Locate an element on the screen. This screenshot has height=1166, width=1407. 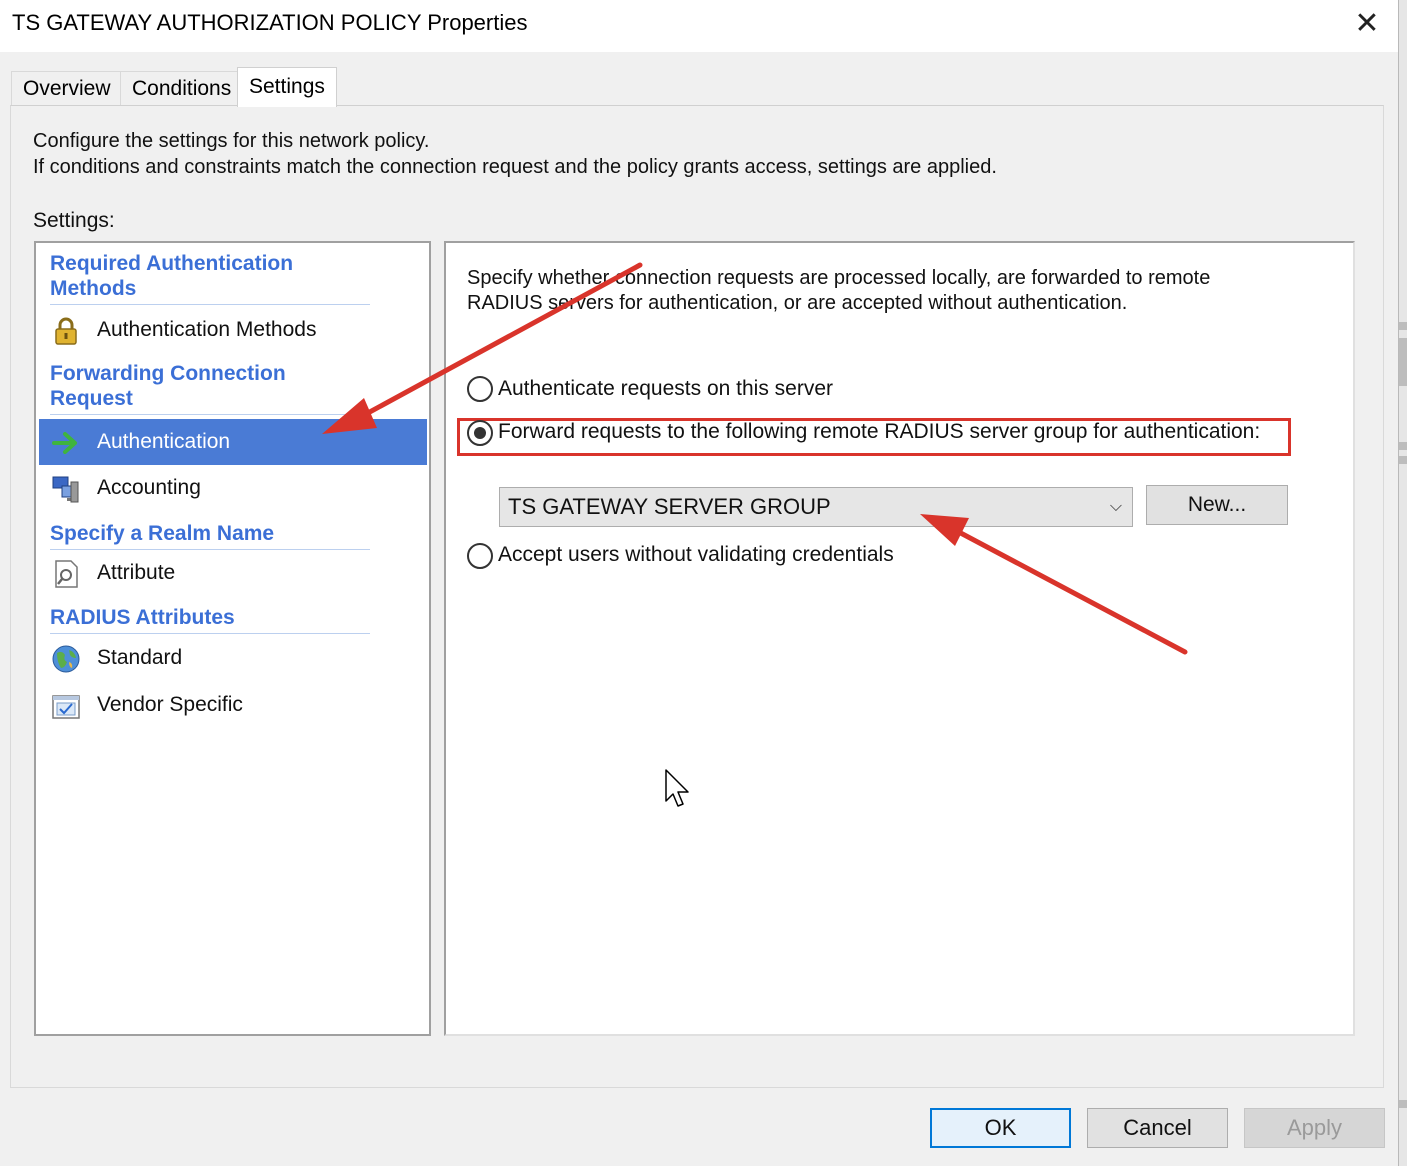
list-item-authentication-methods: Authentication Methods is located at coordinates (233, 330).